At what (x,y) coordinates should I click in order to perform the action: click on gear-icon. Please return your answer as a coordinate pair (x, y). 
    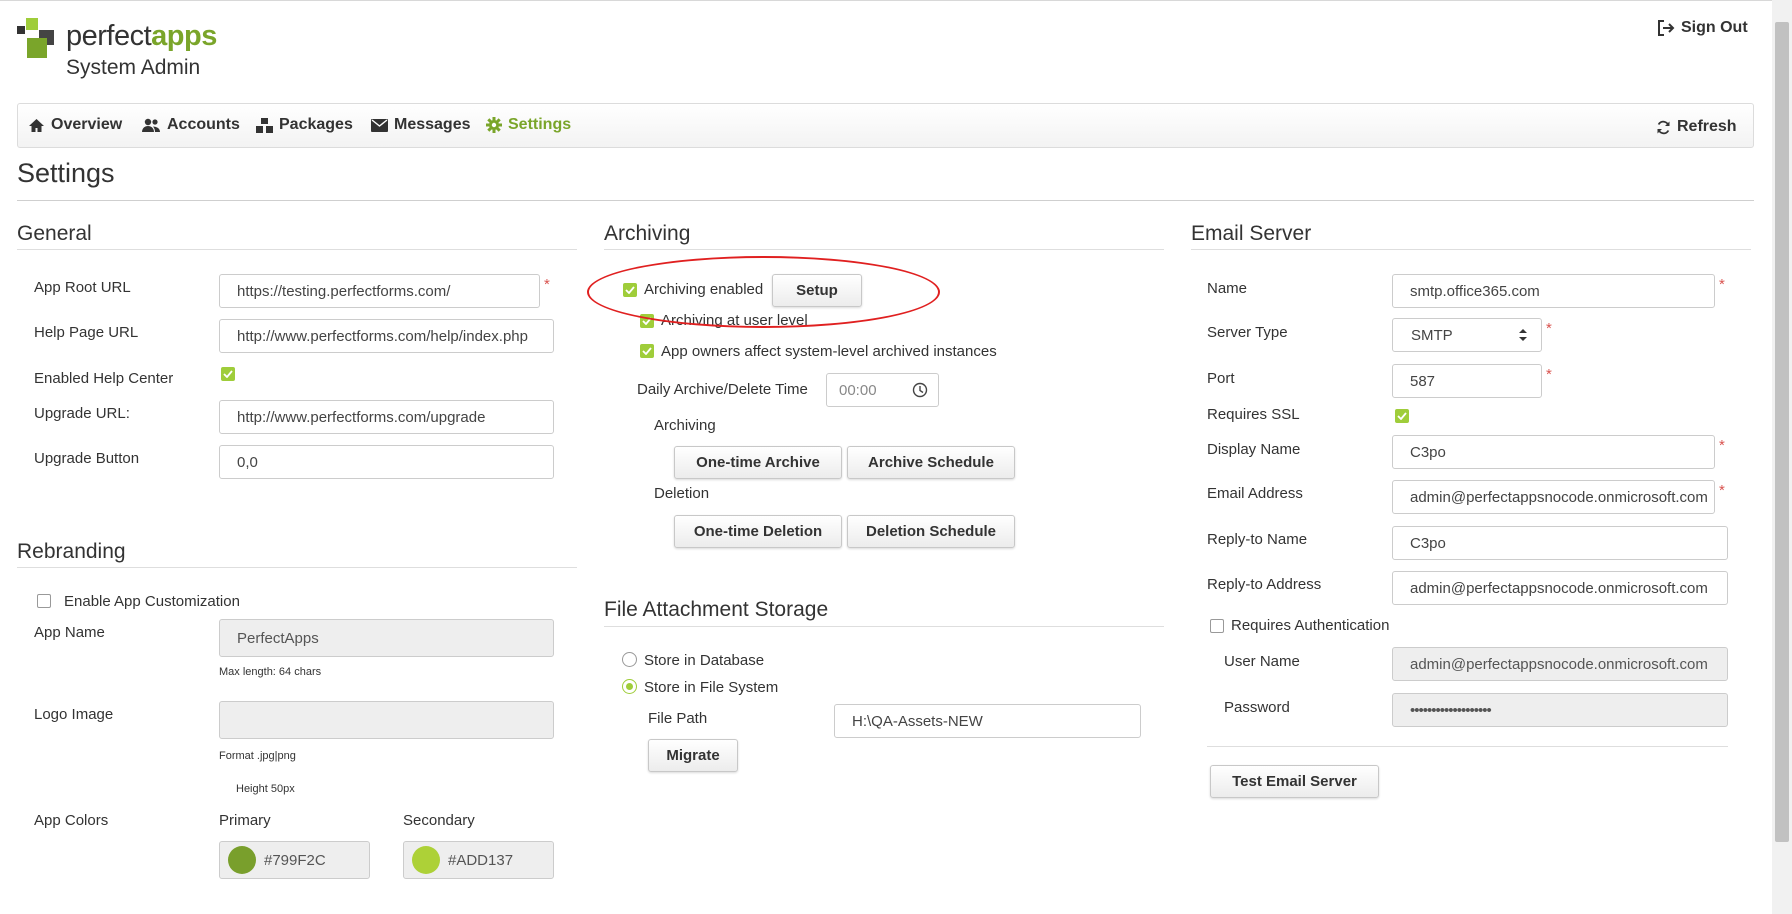
    Looking at the image, I should click on (494, 125).